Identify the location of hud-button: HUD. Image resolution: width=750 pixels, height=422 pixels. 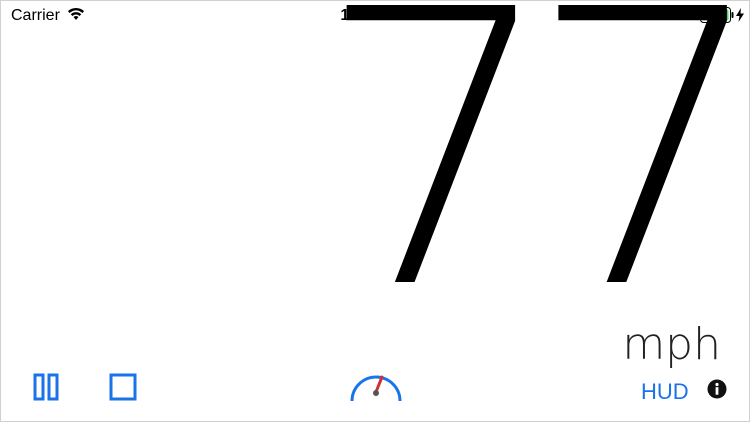
(665, 392).